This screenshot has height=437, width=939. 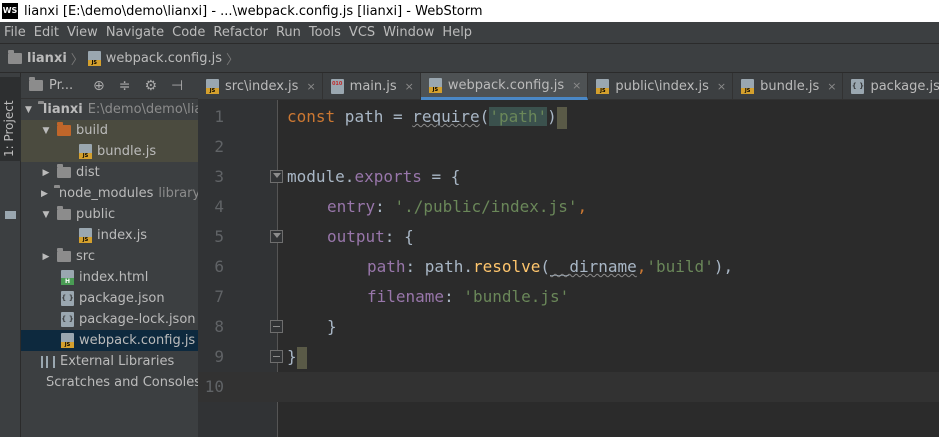 I want to click on tab-label: bundle.js, so click(x=790, y=86).